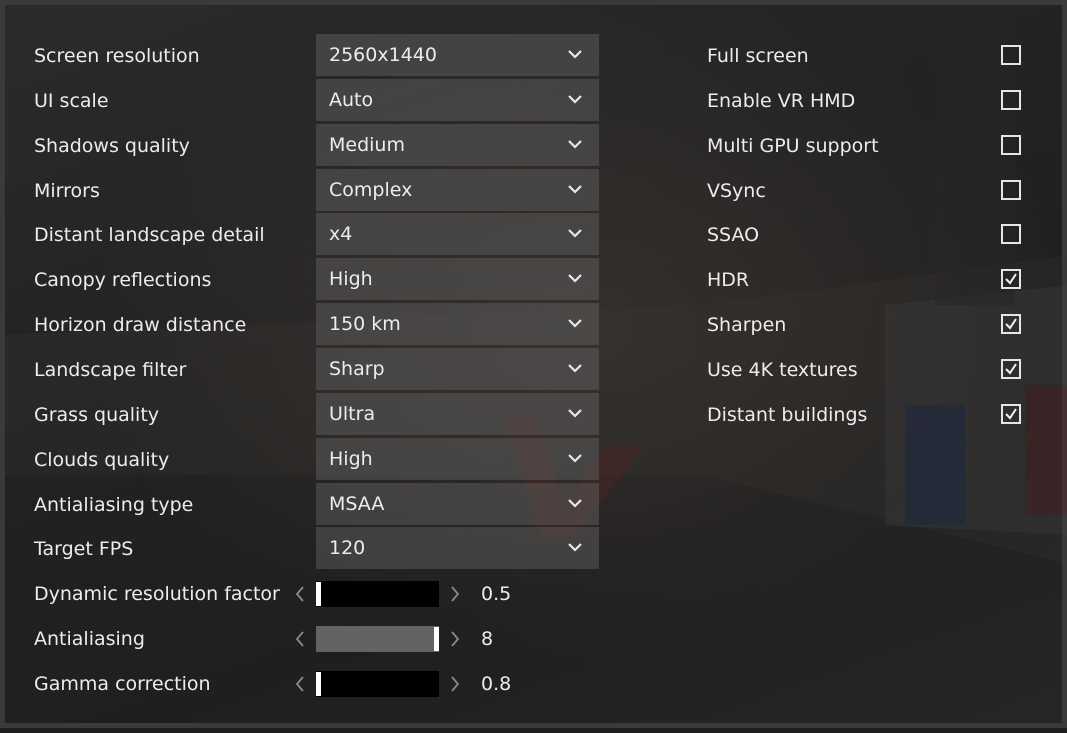 The height and width of the screenshot is (733, 1067). Describe the element at coordinates (781, 101) in the screenshot. I see `label-enable-vr-hmd: Enable VR HMD` at that location.